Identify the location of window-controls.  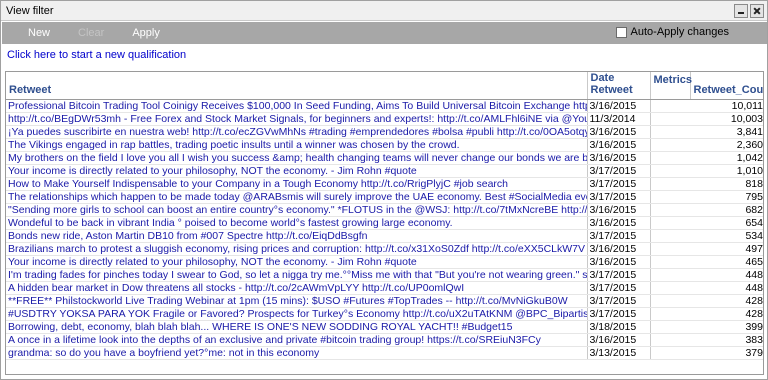
(749, 11).